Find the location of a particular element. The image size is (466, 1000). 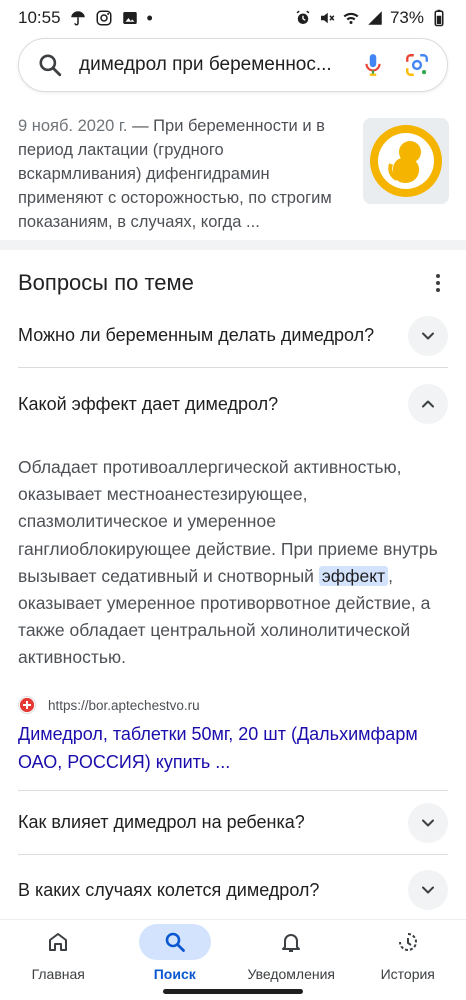

nav-search: Поиск is located at coordinates (175, 953).